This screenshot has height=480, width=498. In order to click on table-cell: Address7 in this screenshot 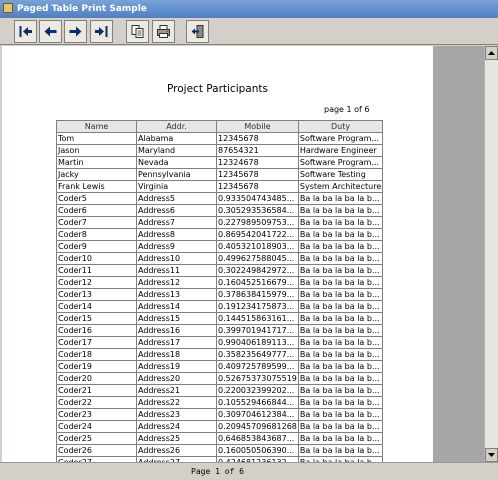, I will do `click(176, 222)`.